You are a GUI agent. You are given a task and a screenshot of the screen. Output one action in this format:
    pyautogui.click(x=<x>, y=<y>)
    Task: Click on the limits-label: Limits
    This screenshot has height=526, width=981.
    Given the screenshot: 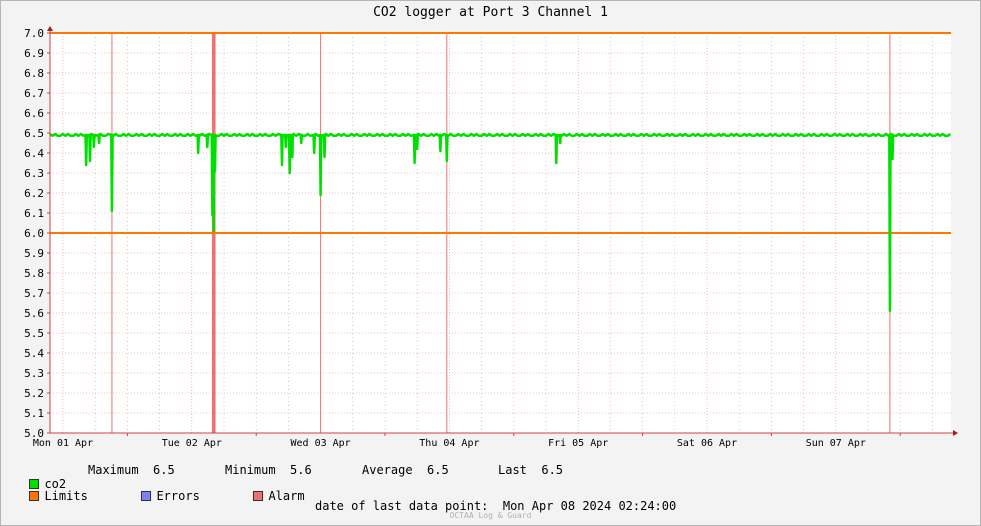 What is the action you would take?
    pyautogui.click(x=66, y=496)
    